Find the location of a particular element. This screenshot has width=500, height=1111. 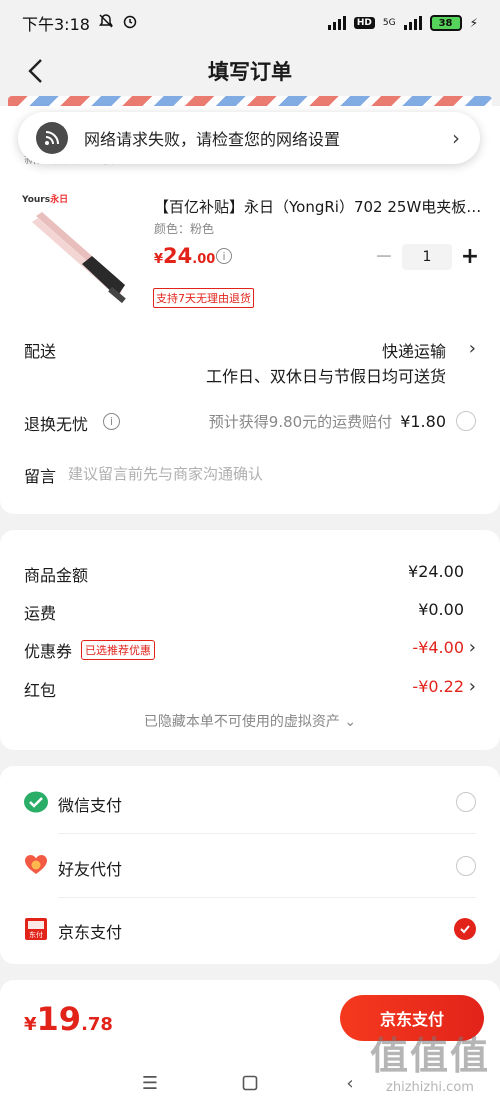

jd-pay-radio-checked is located at coordinates (465, 929).